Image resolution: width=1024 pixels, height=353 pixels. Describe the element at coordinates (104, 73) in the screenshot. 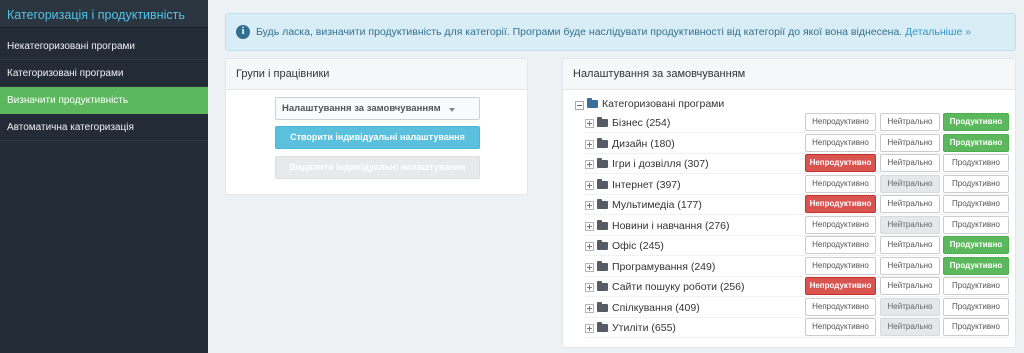

I see `sidebar-item-categorized: Категоризовані програми` at that location.